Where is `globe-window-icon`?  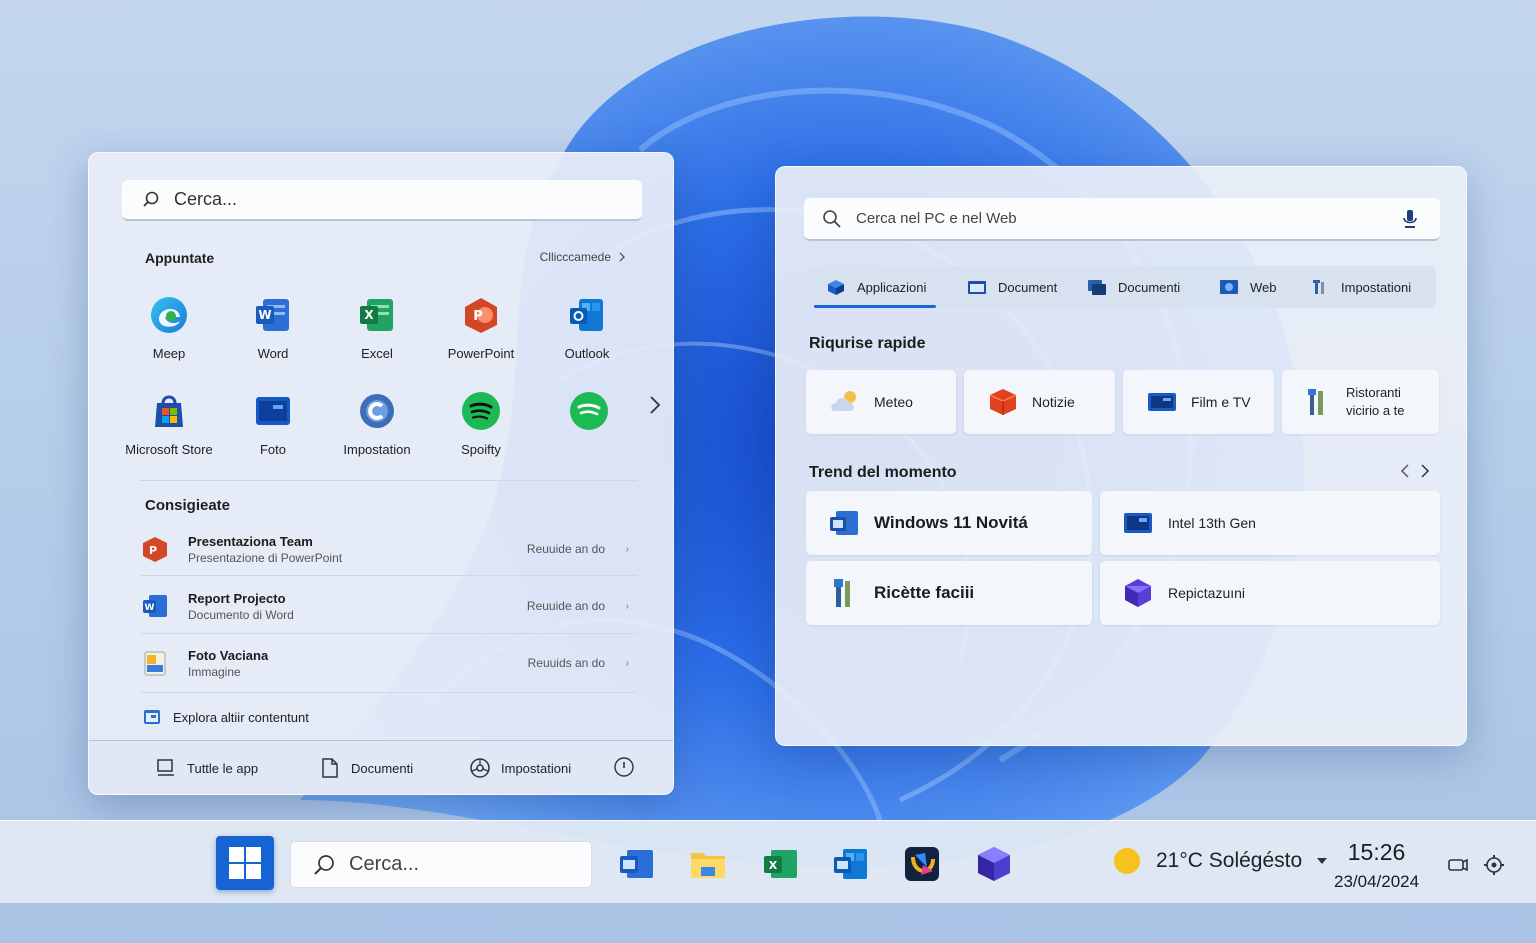 globe-window-icon is located at coordinates (1229, 287).